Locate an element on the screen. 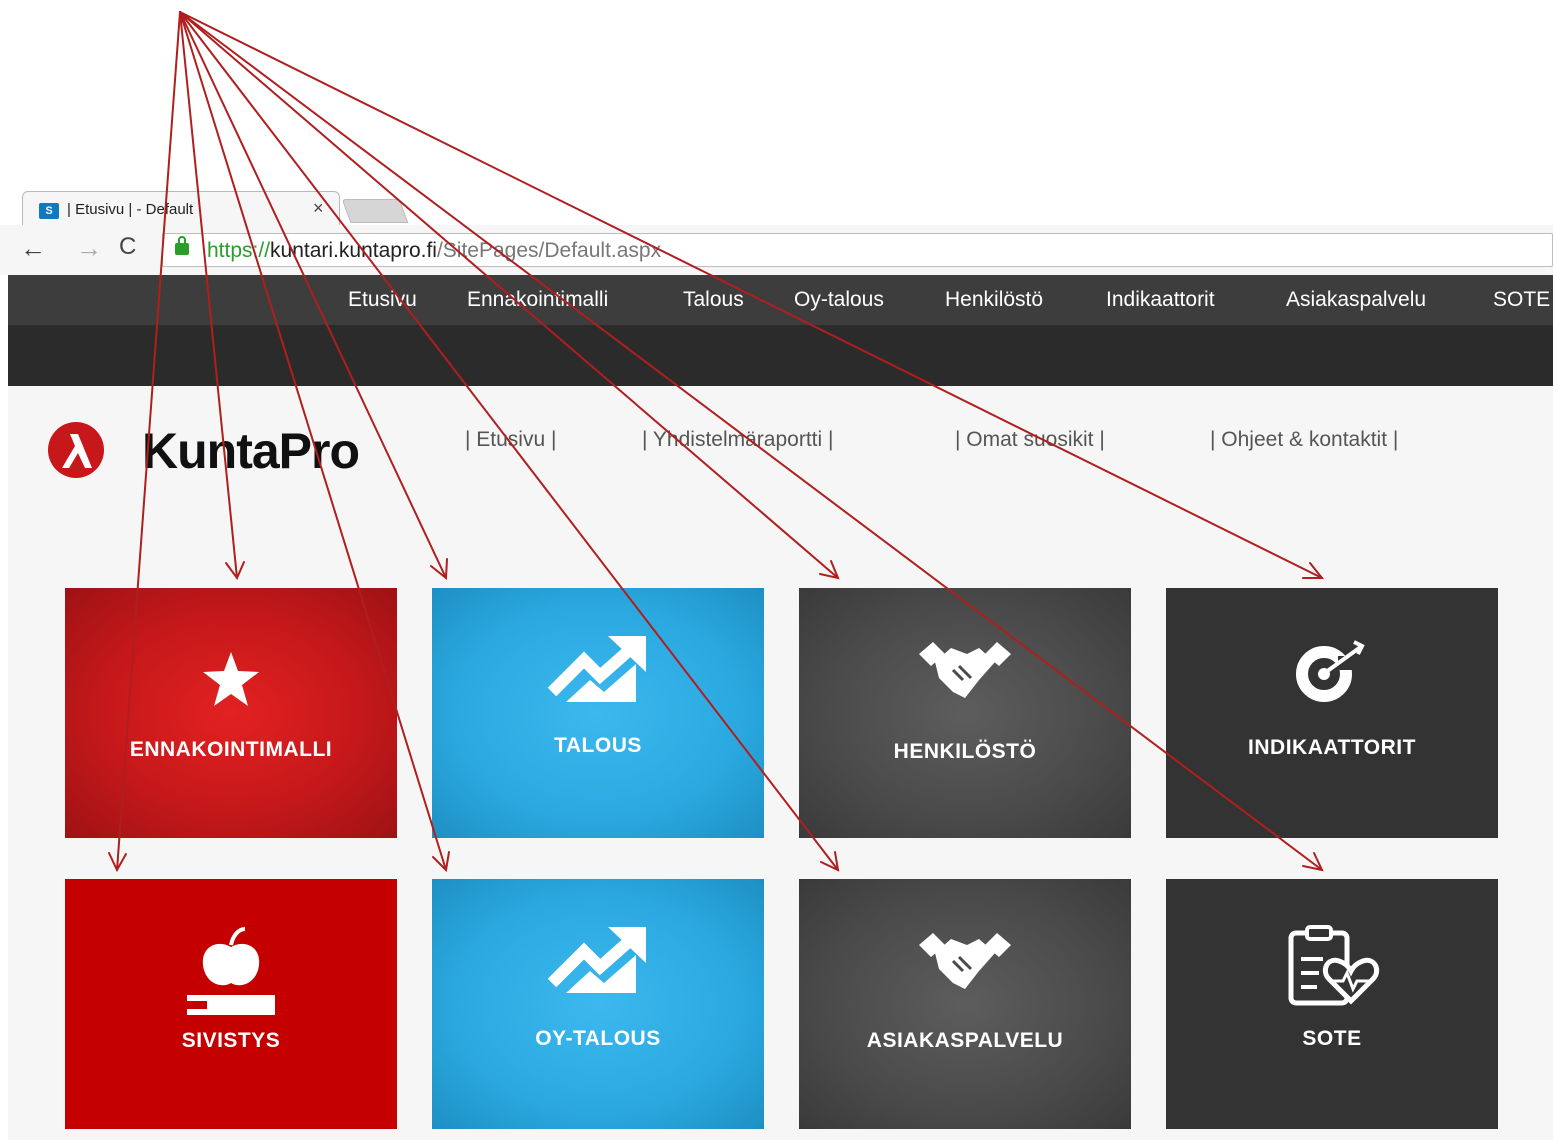 This screenshot has height=1140, width=1553. link-etusivu: | Etusivu | is located at coordinates (510, 440).